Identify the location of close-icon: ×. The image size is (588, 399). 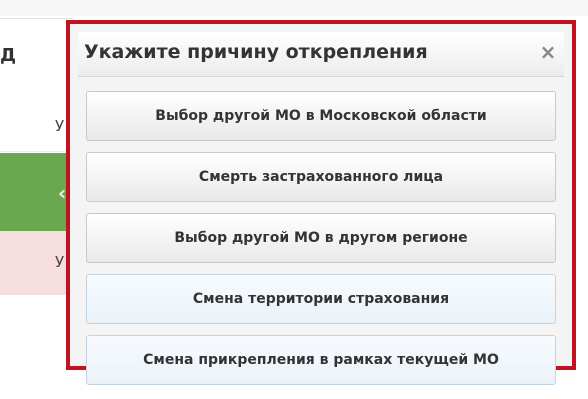
(548, 52).